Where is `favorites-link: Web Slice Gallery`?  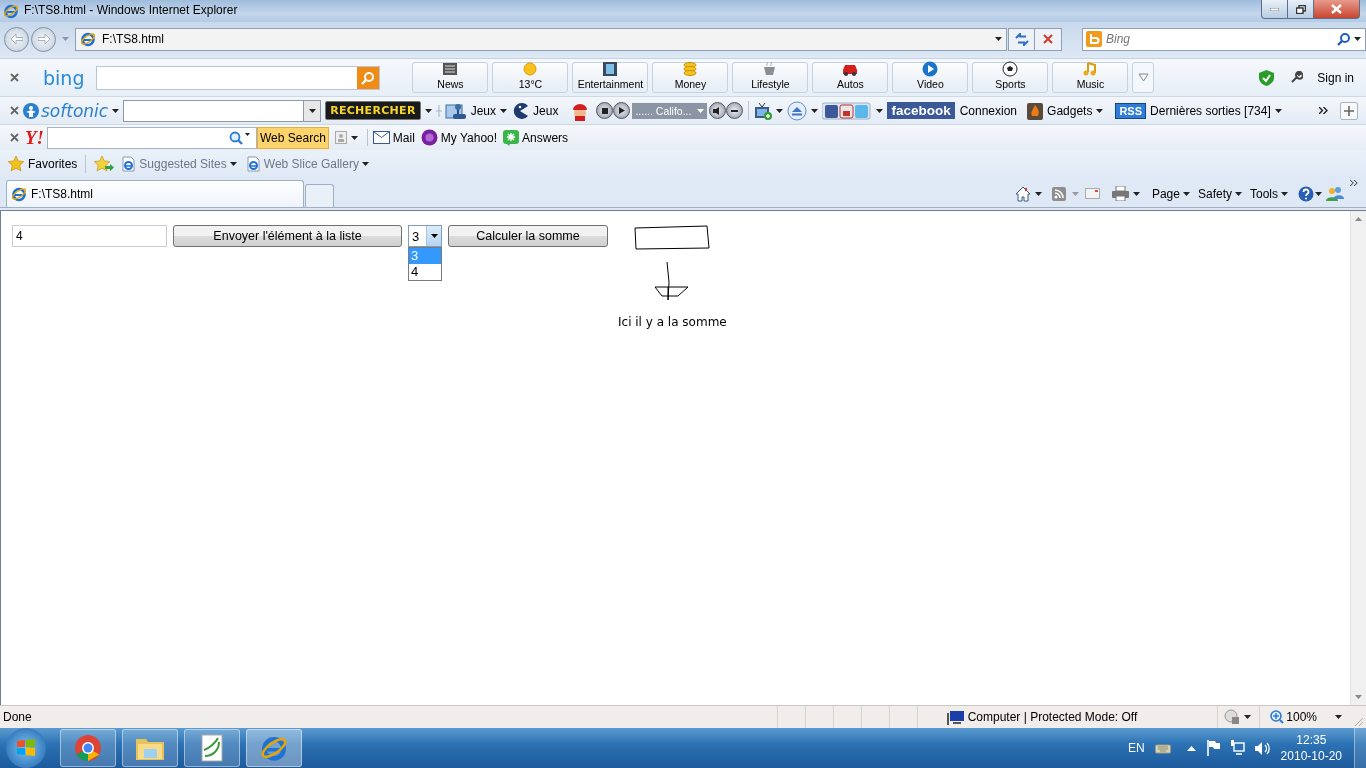
favorites-link: Web Slice Gallery is located at coordinates (306, 164).